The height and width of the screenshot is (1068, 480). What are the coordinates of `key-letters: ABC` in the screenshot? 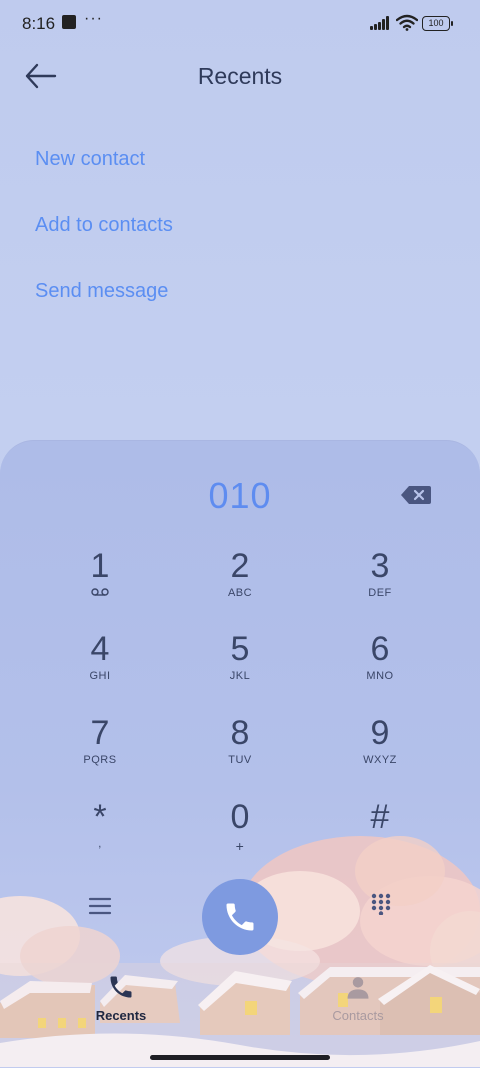 It's located at (240, 593).